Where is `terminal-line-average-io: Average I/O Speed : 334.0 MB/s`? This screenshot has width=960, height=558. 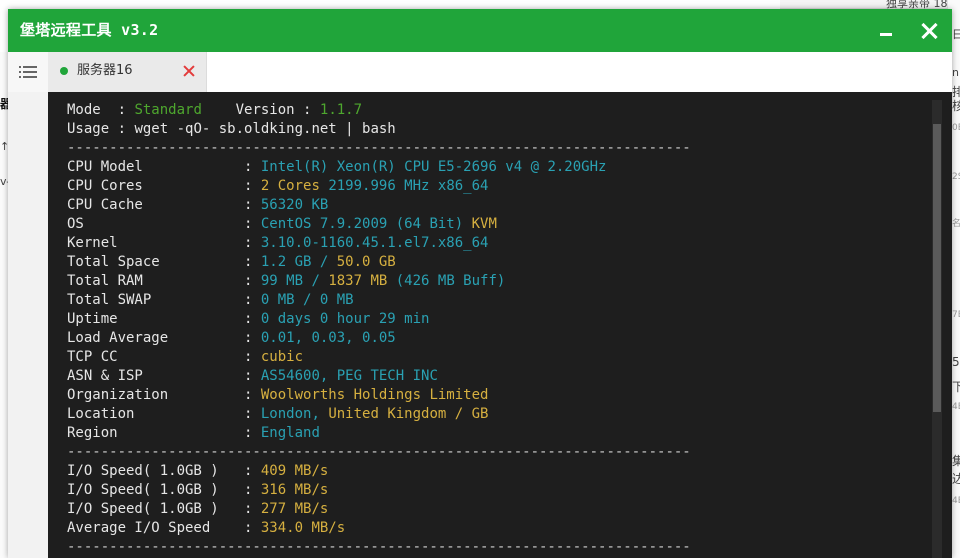
terminal-line-average-io: Average I/O Speed : 334.0 MB/s is located at coordinates (206, 528).